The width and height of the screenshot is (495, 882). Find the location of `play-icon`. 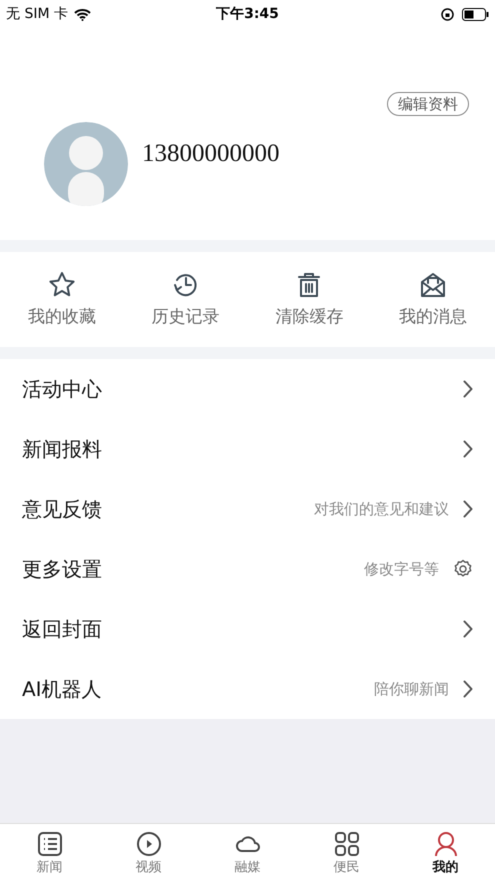

play-icon is located at coordinates (149, 843).